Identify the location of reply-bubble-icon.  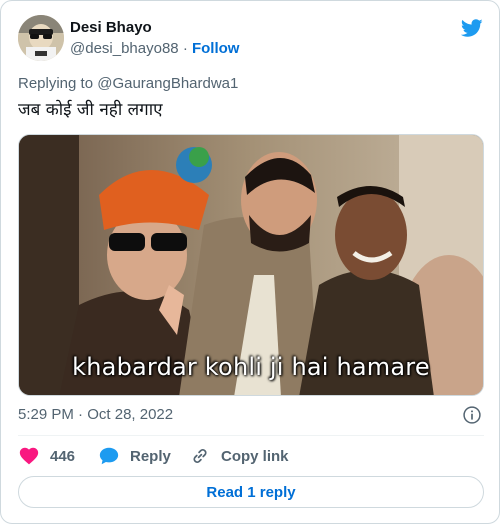
(109, 456).